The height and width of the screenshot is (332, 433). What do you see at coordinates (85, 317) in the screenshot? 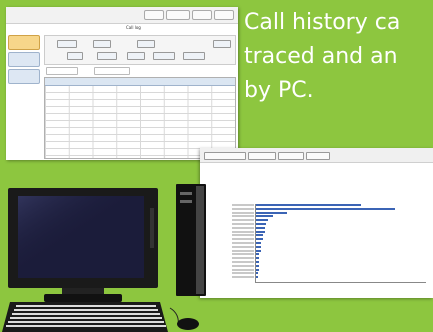
I see `keyboard-icon` at bounding box center [85, 317].